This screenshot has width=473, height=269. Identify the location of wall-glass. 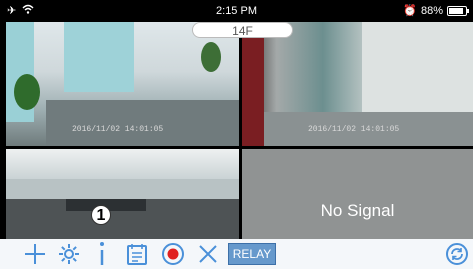
(99, 57).